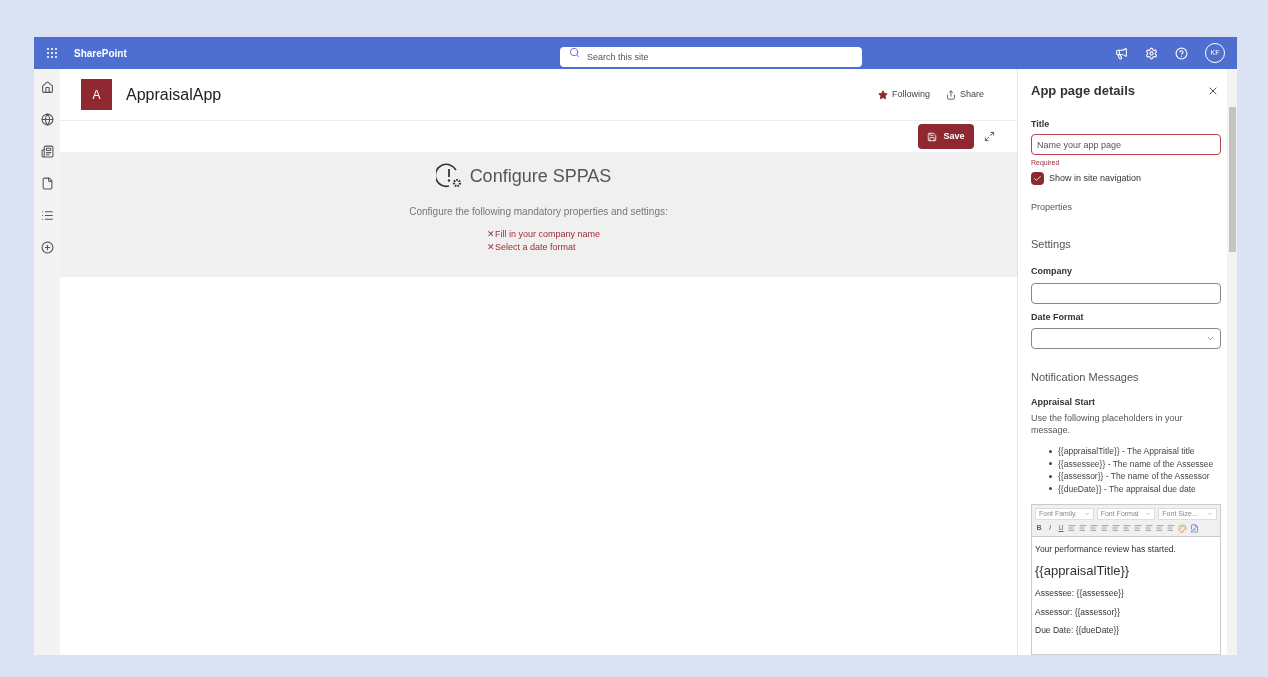  Describe the element at coordinates (1078, 612) in the screenshot. I see `editor-paragraph: Assessor: {{assessor}}` at that location.